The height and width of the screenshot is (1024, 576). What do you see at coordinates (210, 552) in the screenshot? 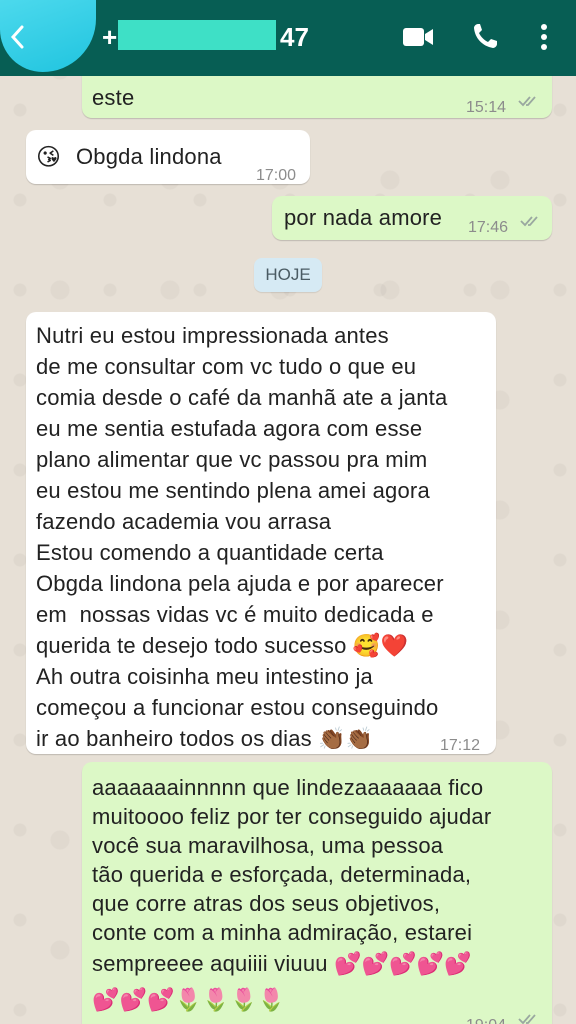
I see `message-line: Estou comendo a quantidade certa` at bounding box center [210, 552].